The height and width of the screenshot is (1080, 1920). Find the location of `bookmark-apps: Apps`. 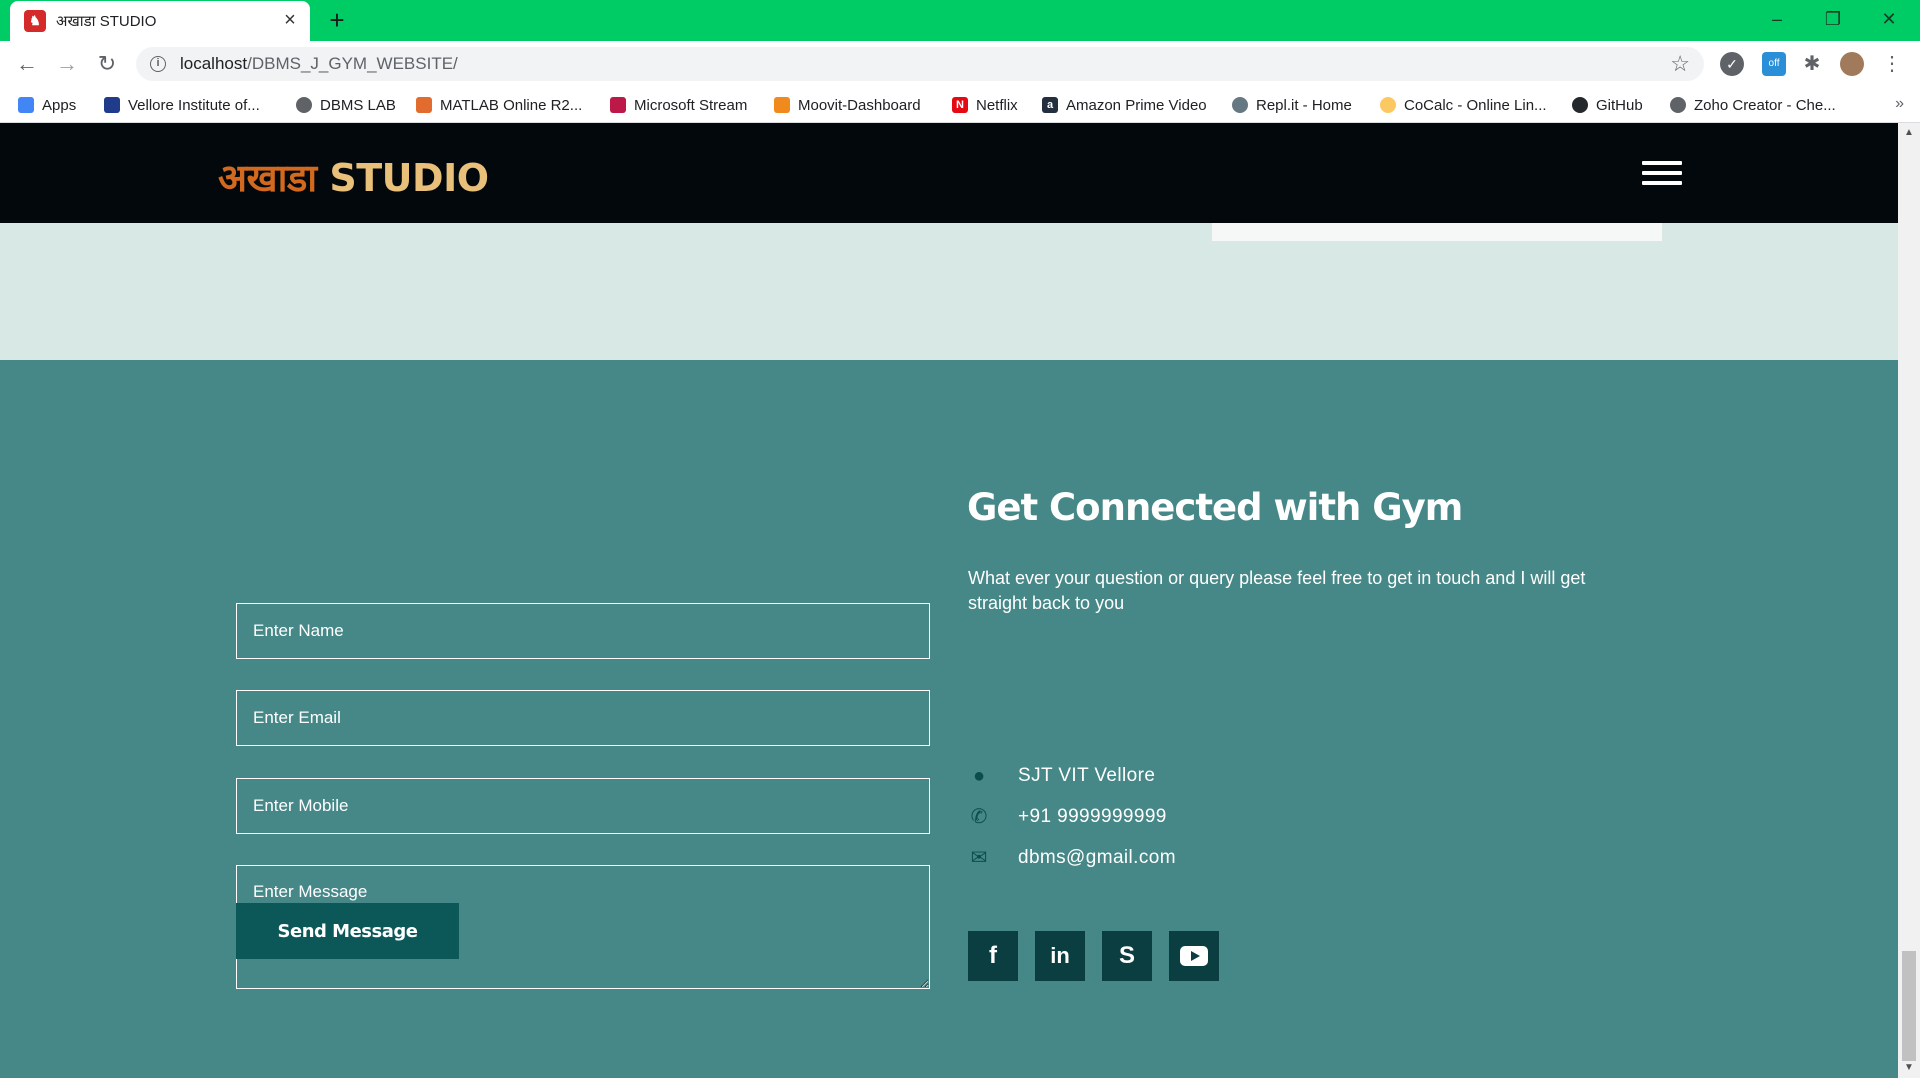

bookmark-apps: Apps is located at coordinates (47, 105).